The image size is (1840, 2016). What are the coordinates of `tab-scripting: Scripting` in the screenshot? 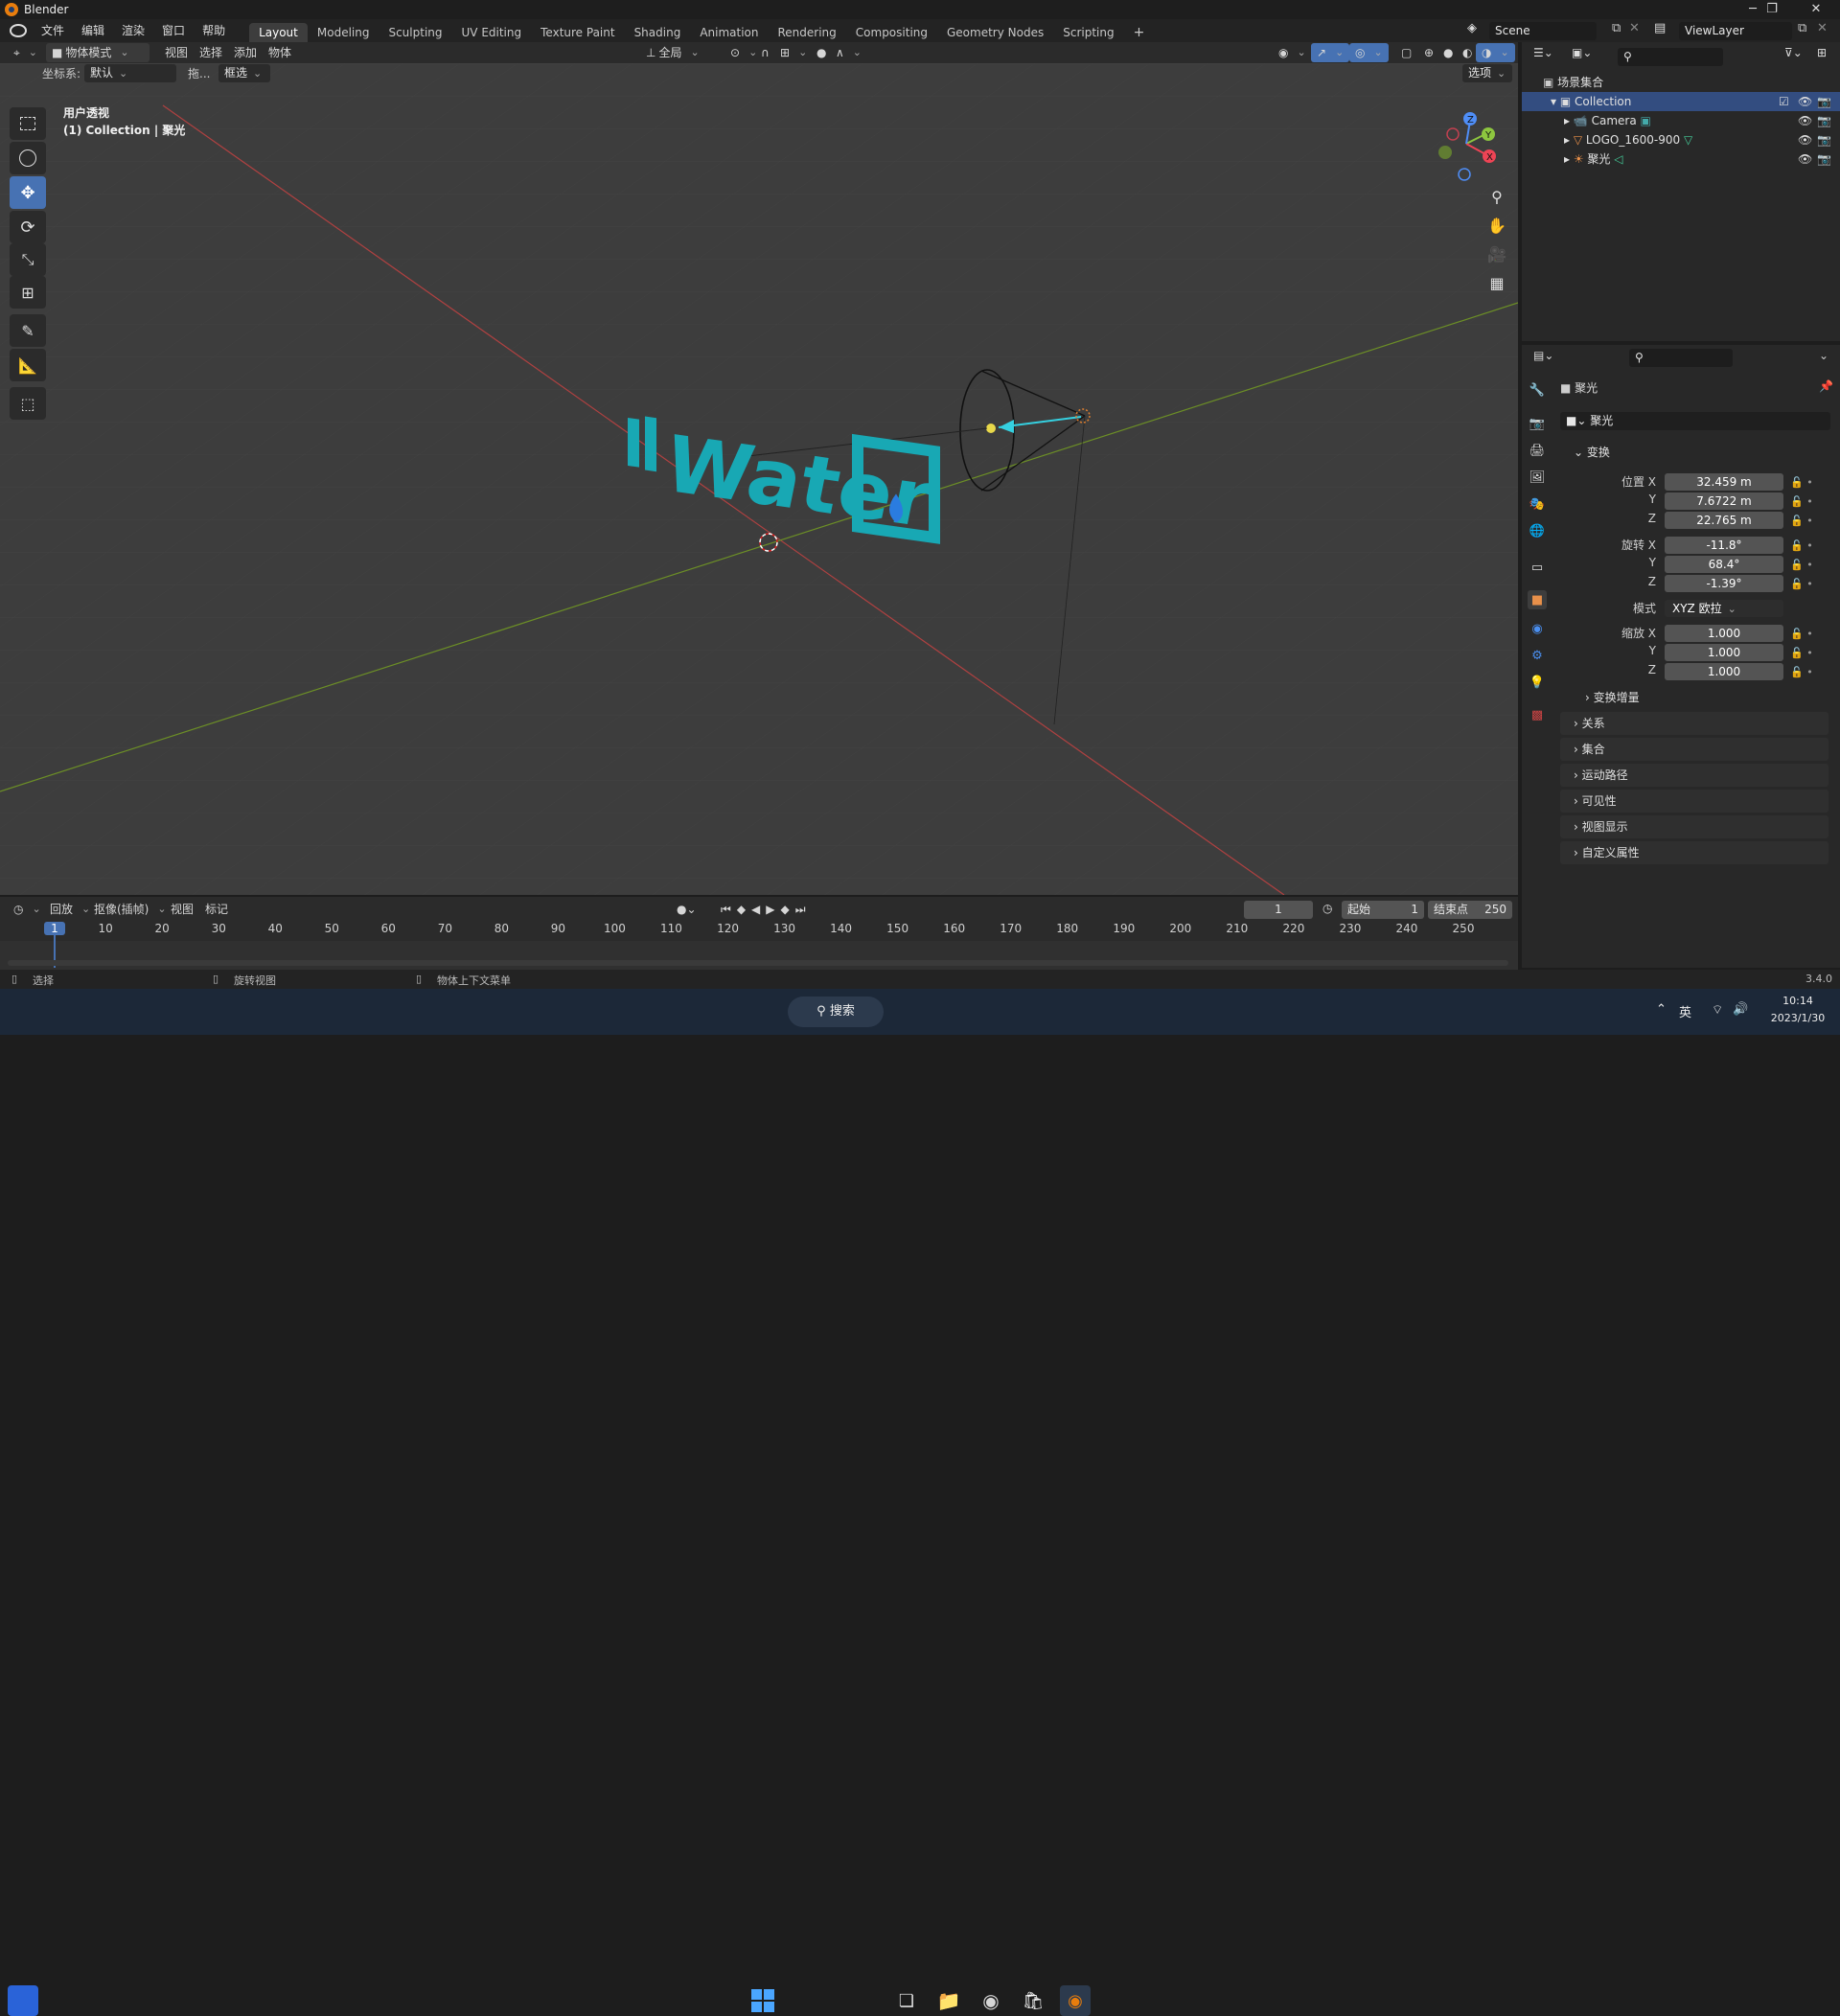 It's located at (1088, 32).